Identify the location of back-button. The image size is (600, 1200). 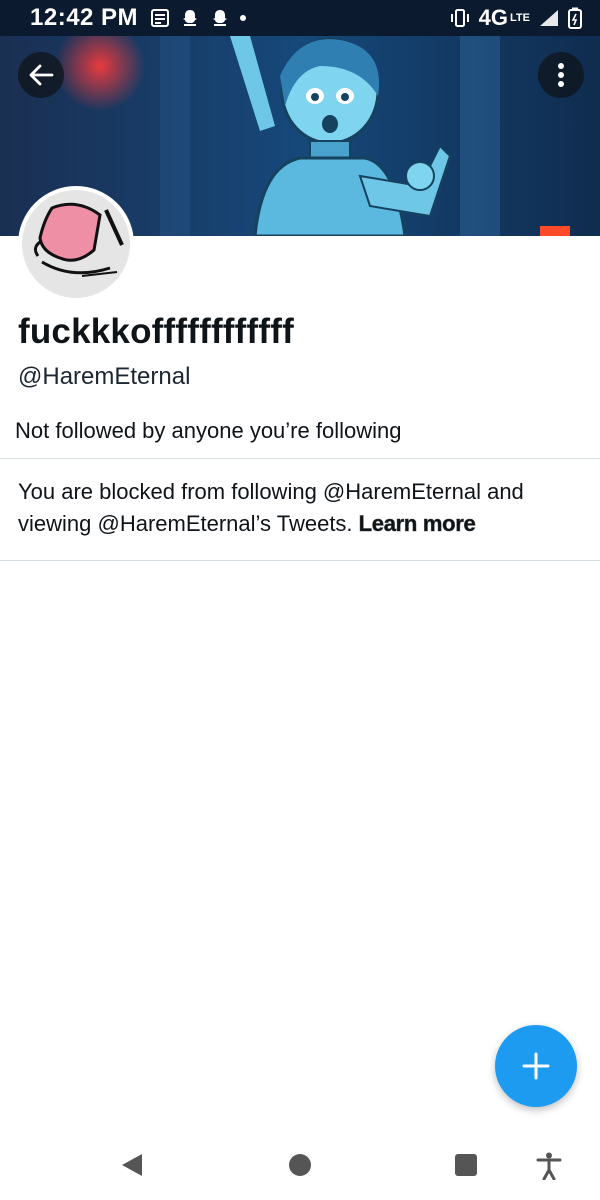
(41, 75).